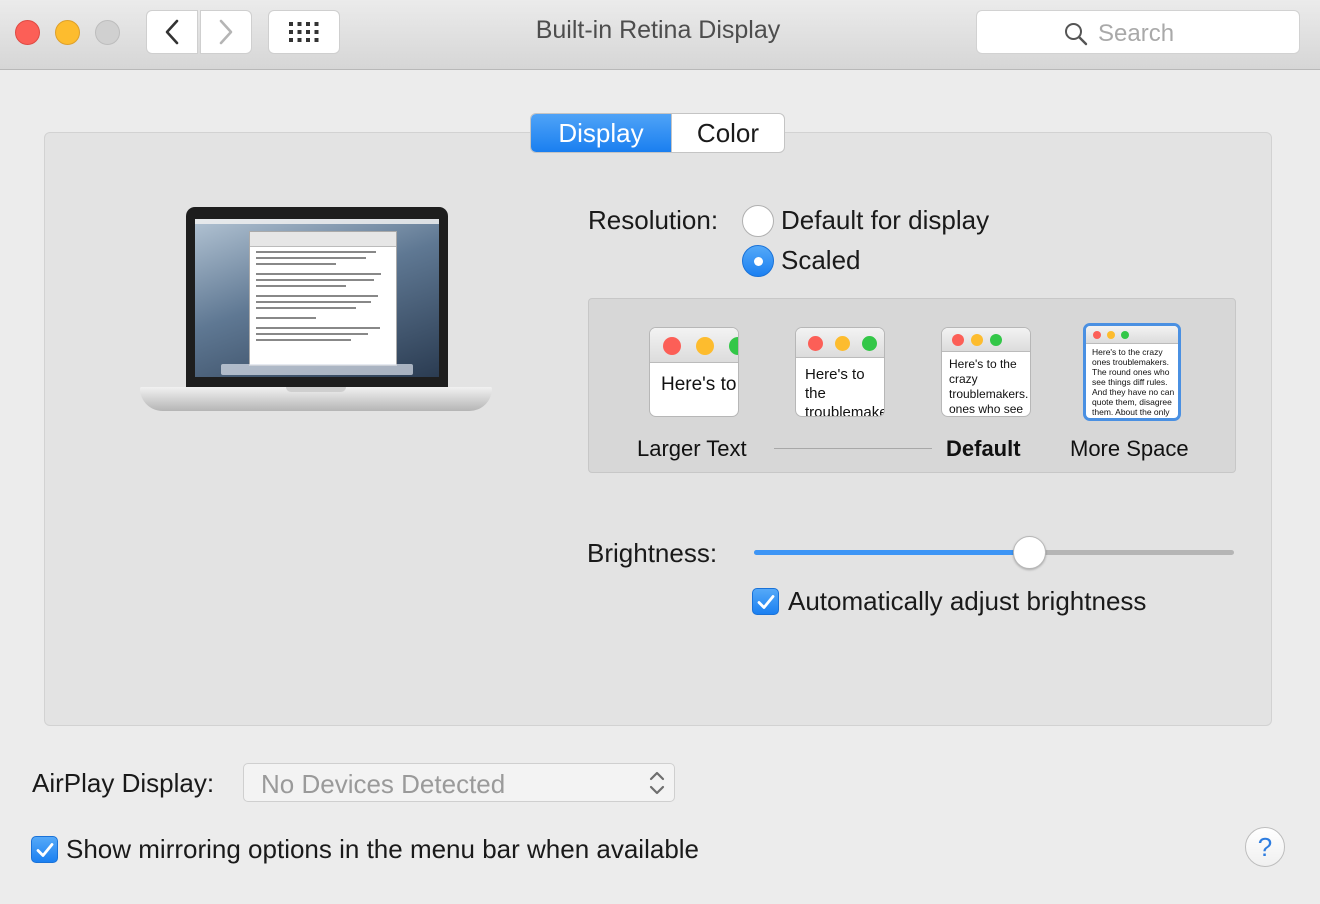 The image size is (1320, 904). I want to click on minimize-window-button, so click(67, 32).